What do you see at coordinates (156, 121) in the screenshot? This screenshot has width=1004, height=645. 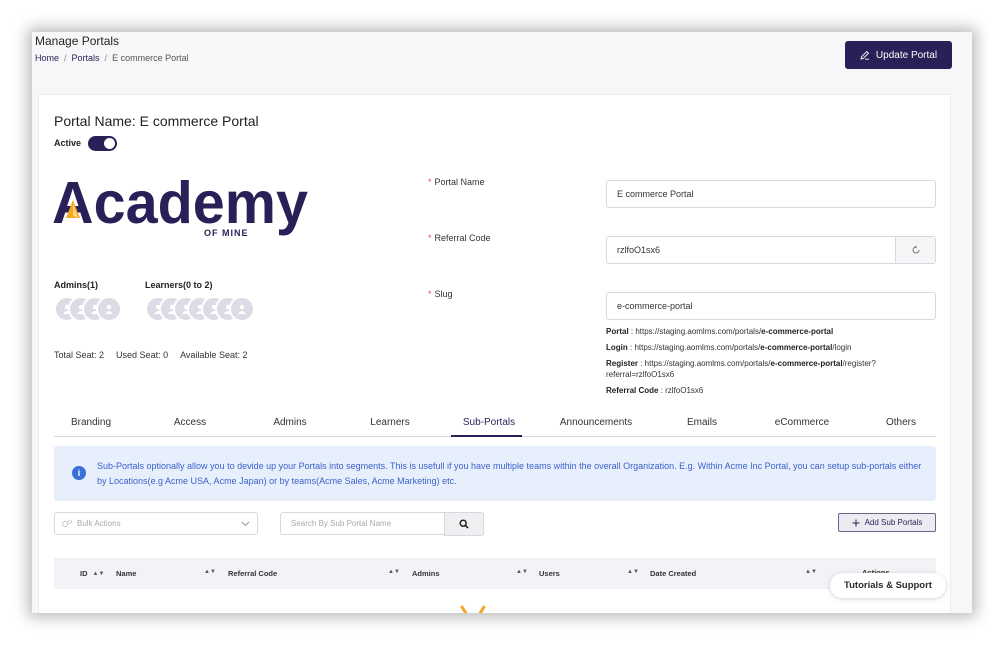 I see `portal-heading: Portal Name: E commerce Portal` at bounding box center [156, 121].